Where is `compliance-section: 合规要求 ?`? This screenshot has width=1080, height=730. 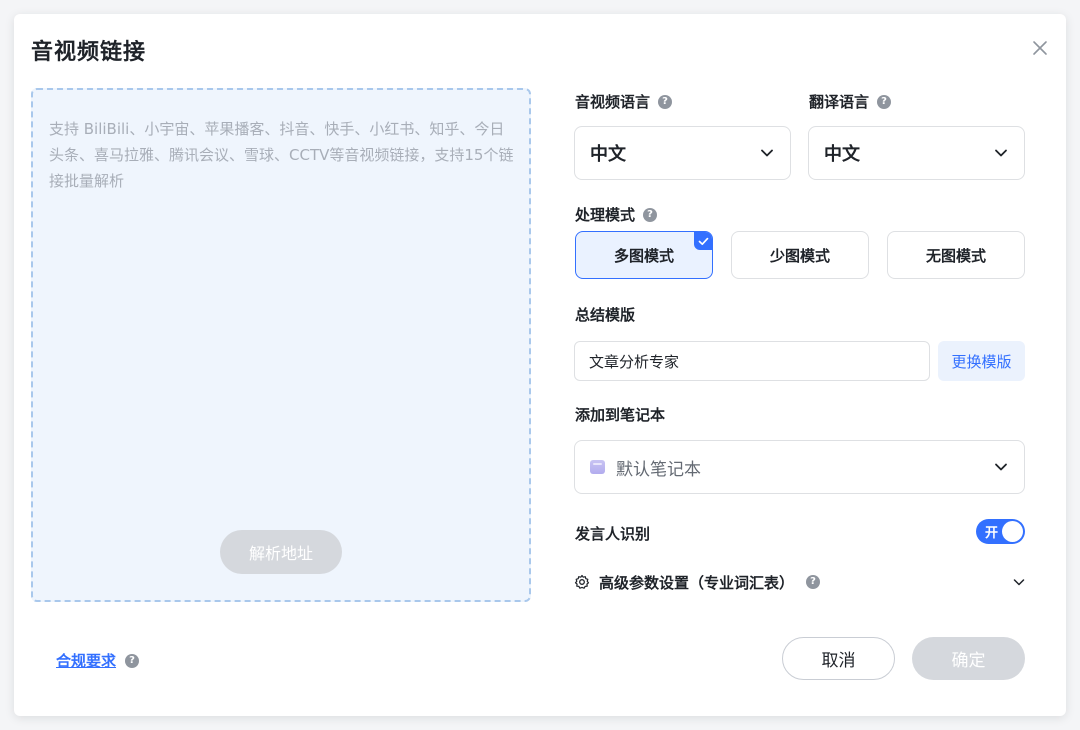 compliance-section: 合规要求 ? is located at coordinates (98, 660).